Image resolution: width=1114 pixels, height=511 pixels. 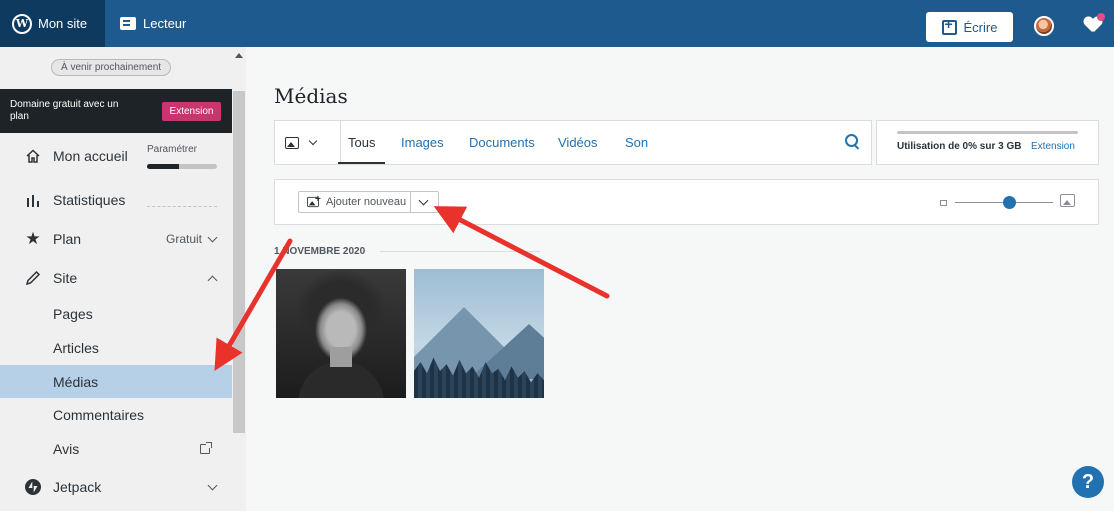 What do you see at coordinates (183, 239) in the screenshot?
I see `plan-name: Gratuit` at bounding box center [183, 239].